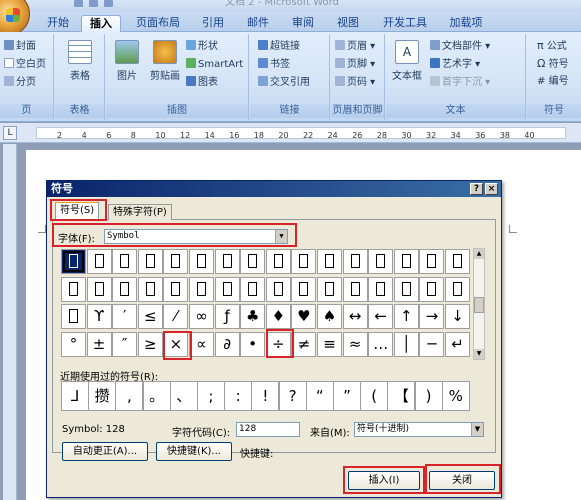 The image size is (581, 500). I want to click on symbol-cell: ″, so click(125, 344).